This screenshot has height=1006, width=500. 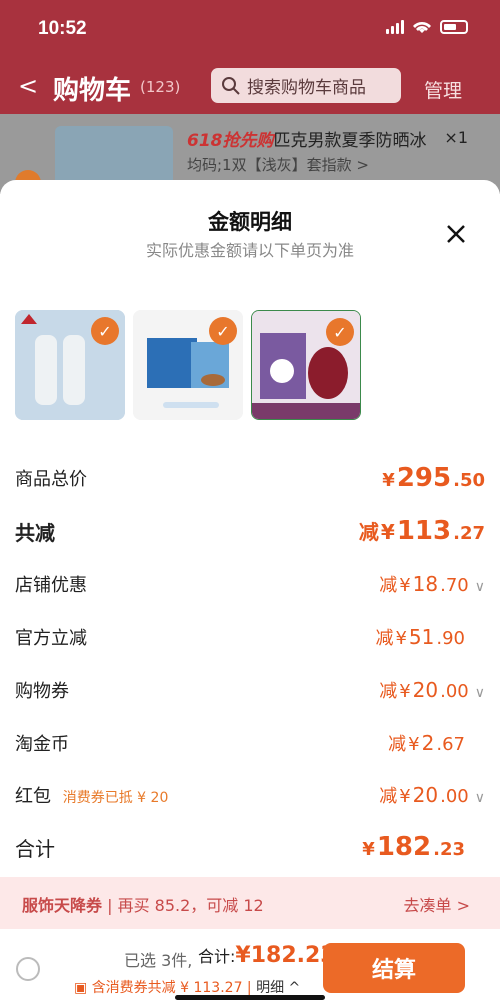 What do you see at coordinates (35, 848) in the screenshot?
I see `sum-label: 合计` at bounding box center [35, 848].